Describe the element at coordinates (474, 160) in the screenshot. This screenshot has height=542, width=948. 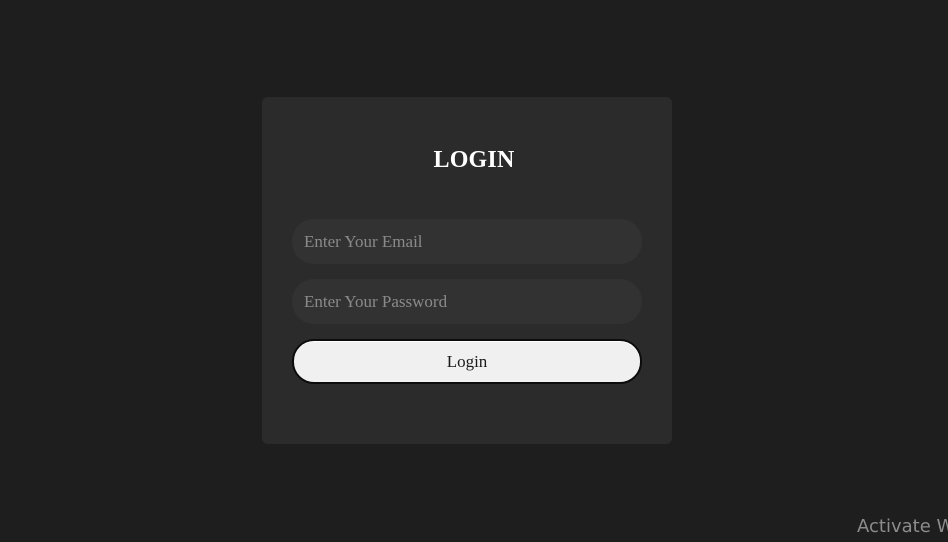
I see `login-title: LOGIN` at that location.